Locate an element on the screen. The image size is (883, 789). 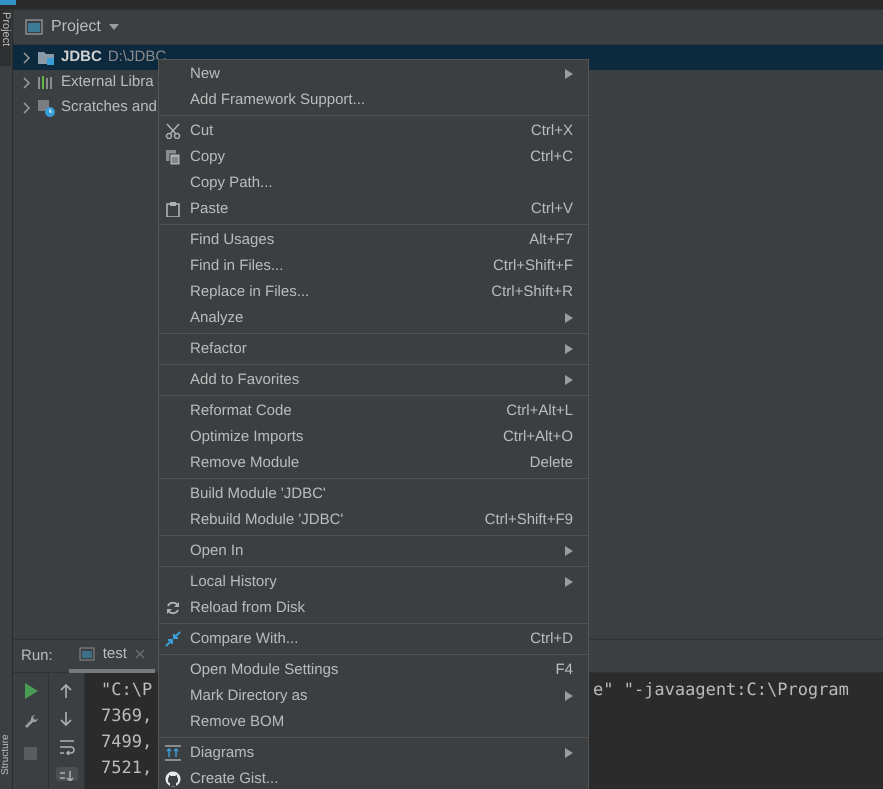
tree-label: JDBC is located at coordinates (81, 57).